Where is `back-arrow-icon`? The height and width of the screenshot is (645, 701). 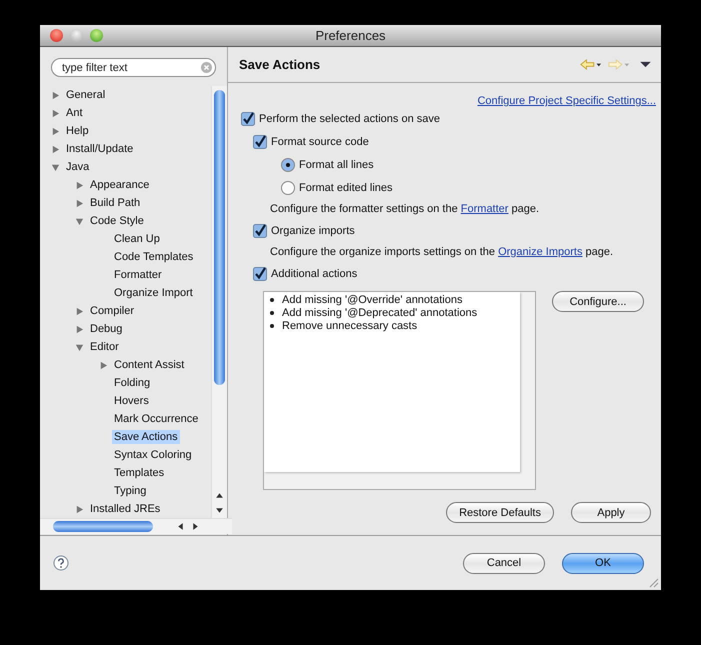 back-arrow-icon is located at coordinates (591, 64).